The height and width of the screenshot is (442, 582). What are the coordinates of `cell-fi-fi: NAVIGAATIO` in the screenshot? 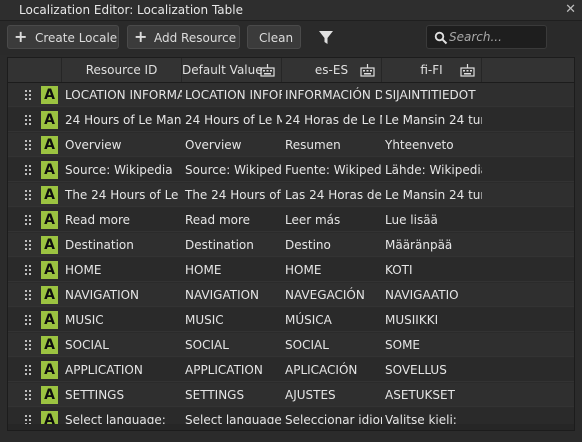 It's located at (432, 295).